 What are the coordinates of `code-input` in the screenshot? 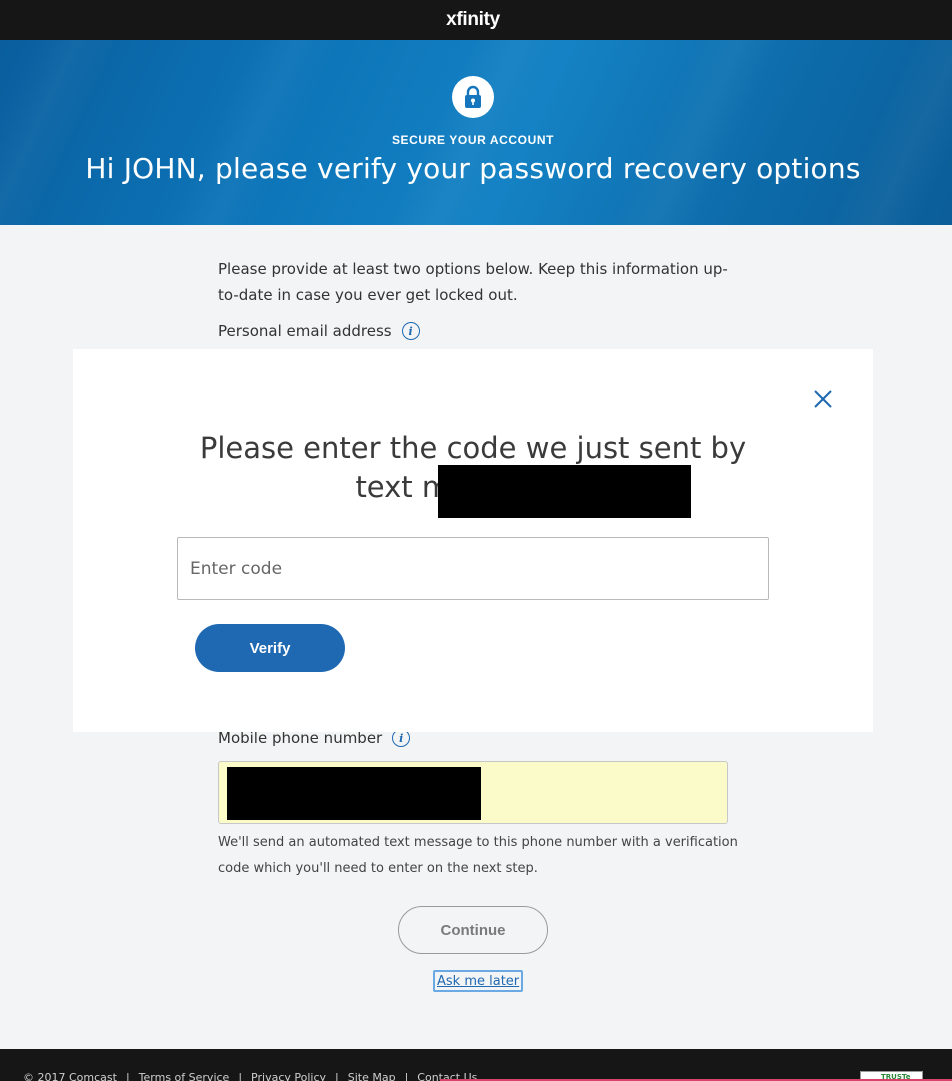 It's located at (473, 568).